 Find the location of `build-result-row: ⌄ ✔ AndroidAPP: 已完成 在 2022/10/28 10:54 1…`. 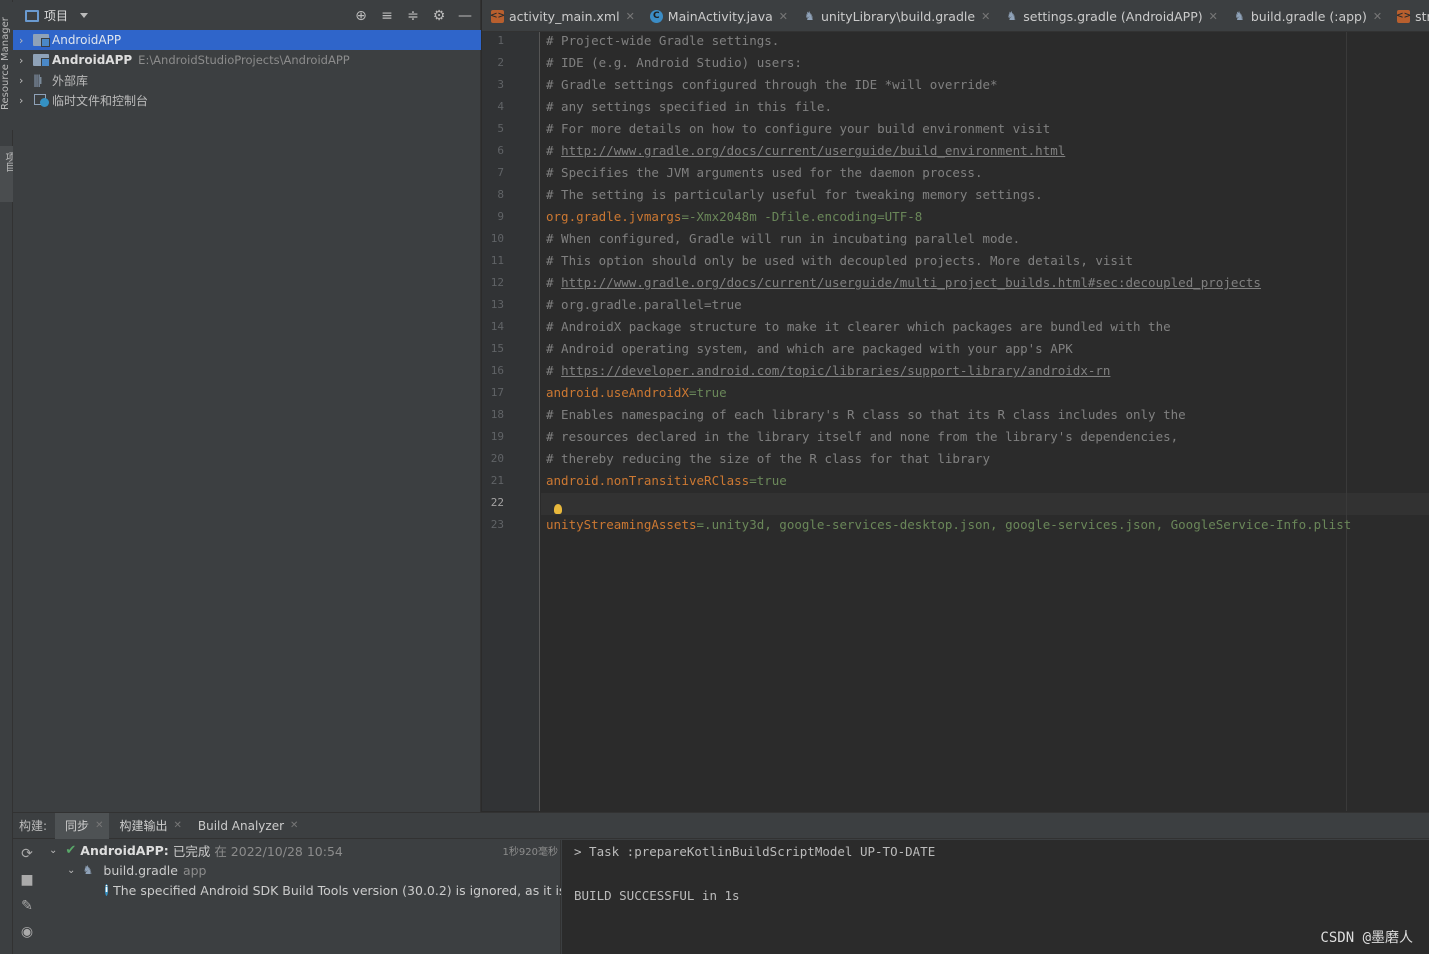

build-result-row: ⌄ ✔ AndroidAPP: 已完成 在 2022/10/28 10:54 1… is located at coordinates (301, 850).